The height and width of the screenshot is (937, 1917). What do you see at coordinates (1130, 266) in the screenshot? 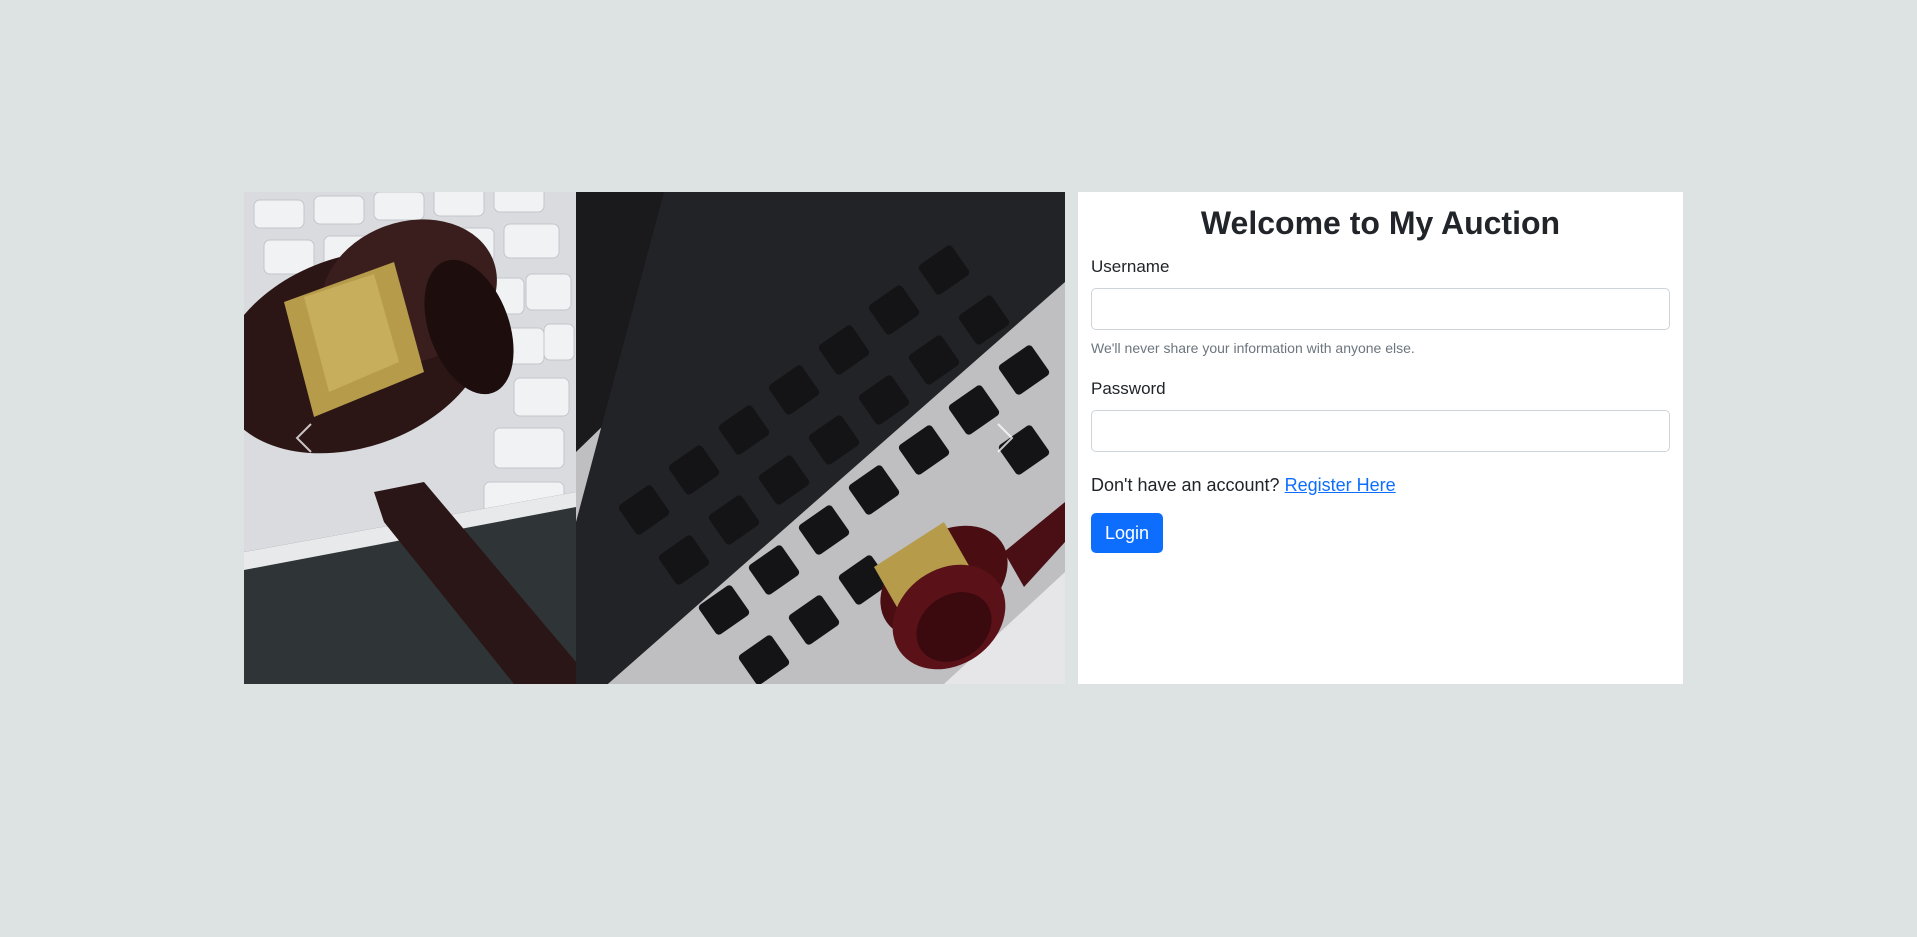
I see `username-label: Username` at bounding box center [1130, 266].